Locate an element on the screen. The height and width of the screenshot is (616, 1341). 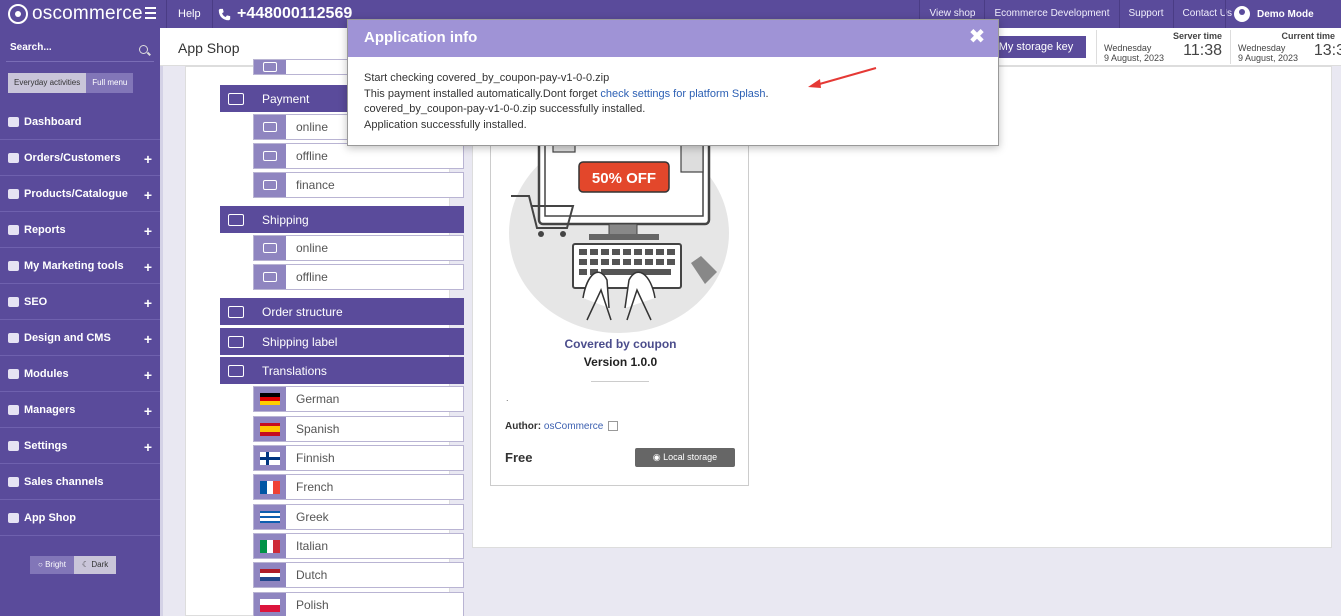
search-icon is located at coordinates (143, 49).